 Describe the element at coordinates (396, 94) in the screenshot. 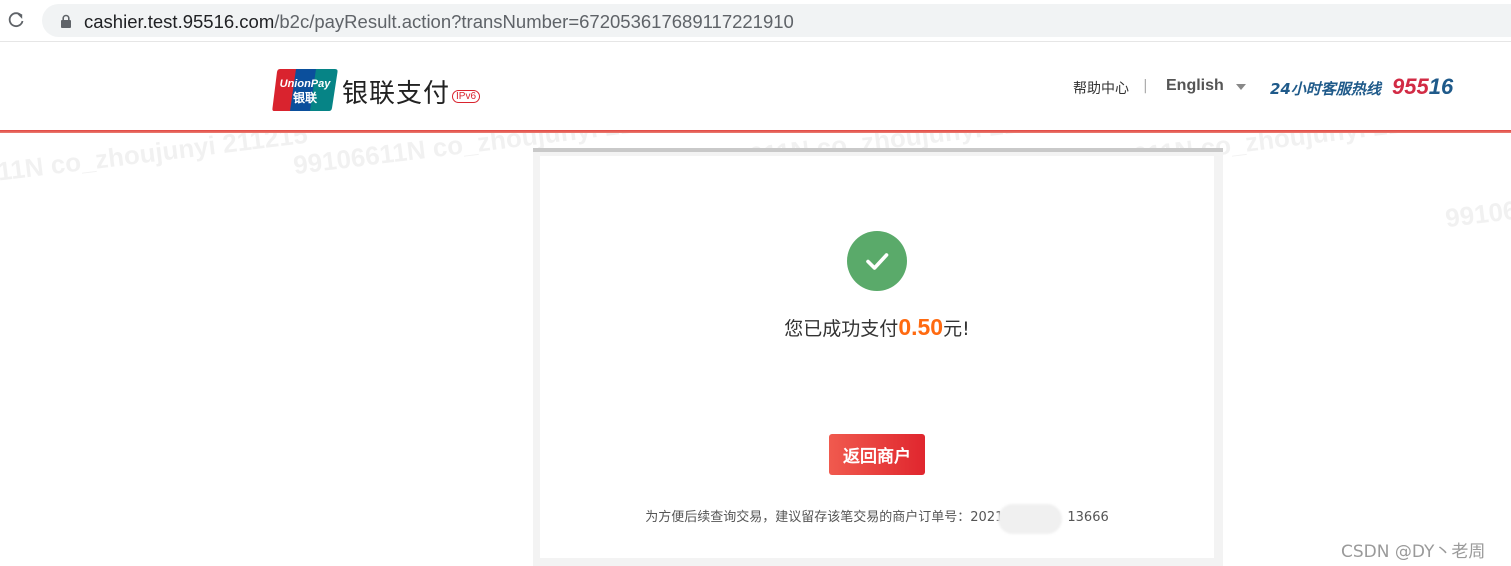

I see `brand-name: 银联支付` at that location.